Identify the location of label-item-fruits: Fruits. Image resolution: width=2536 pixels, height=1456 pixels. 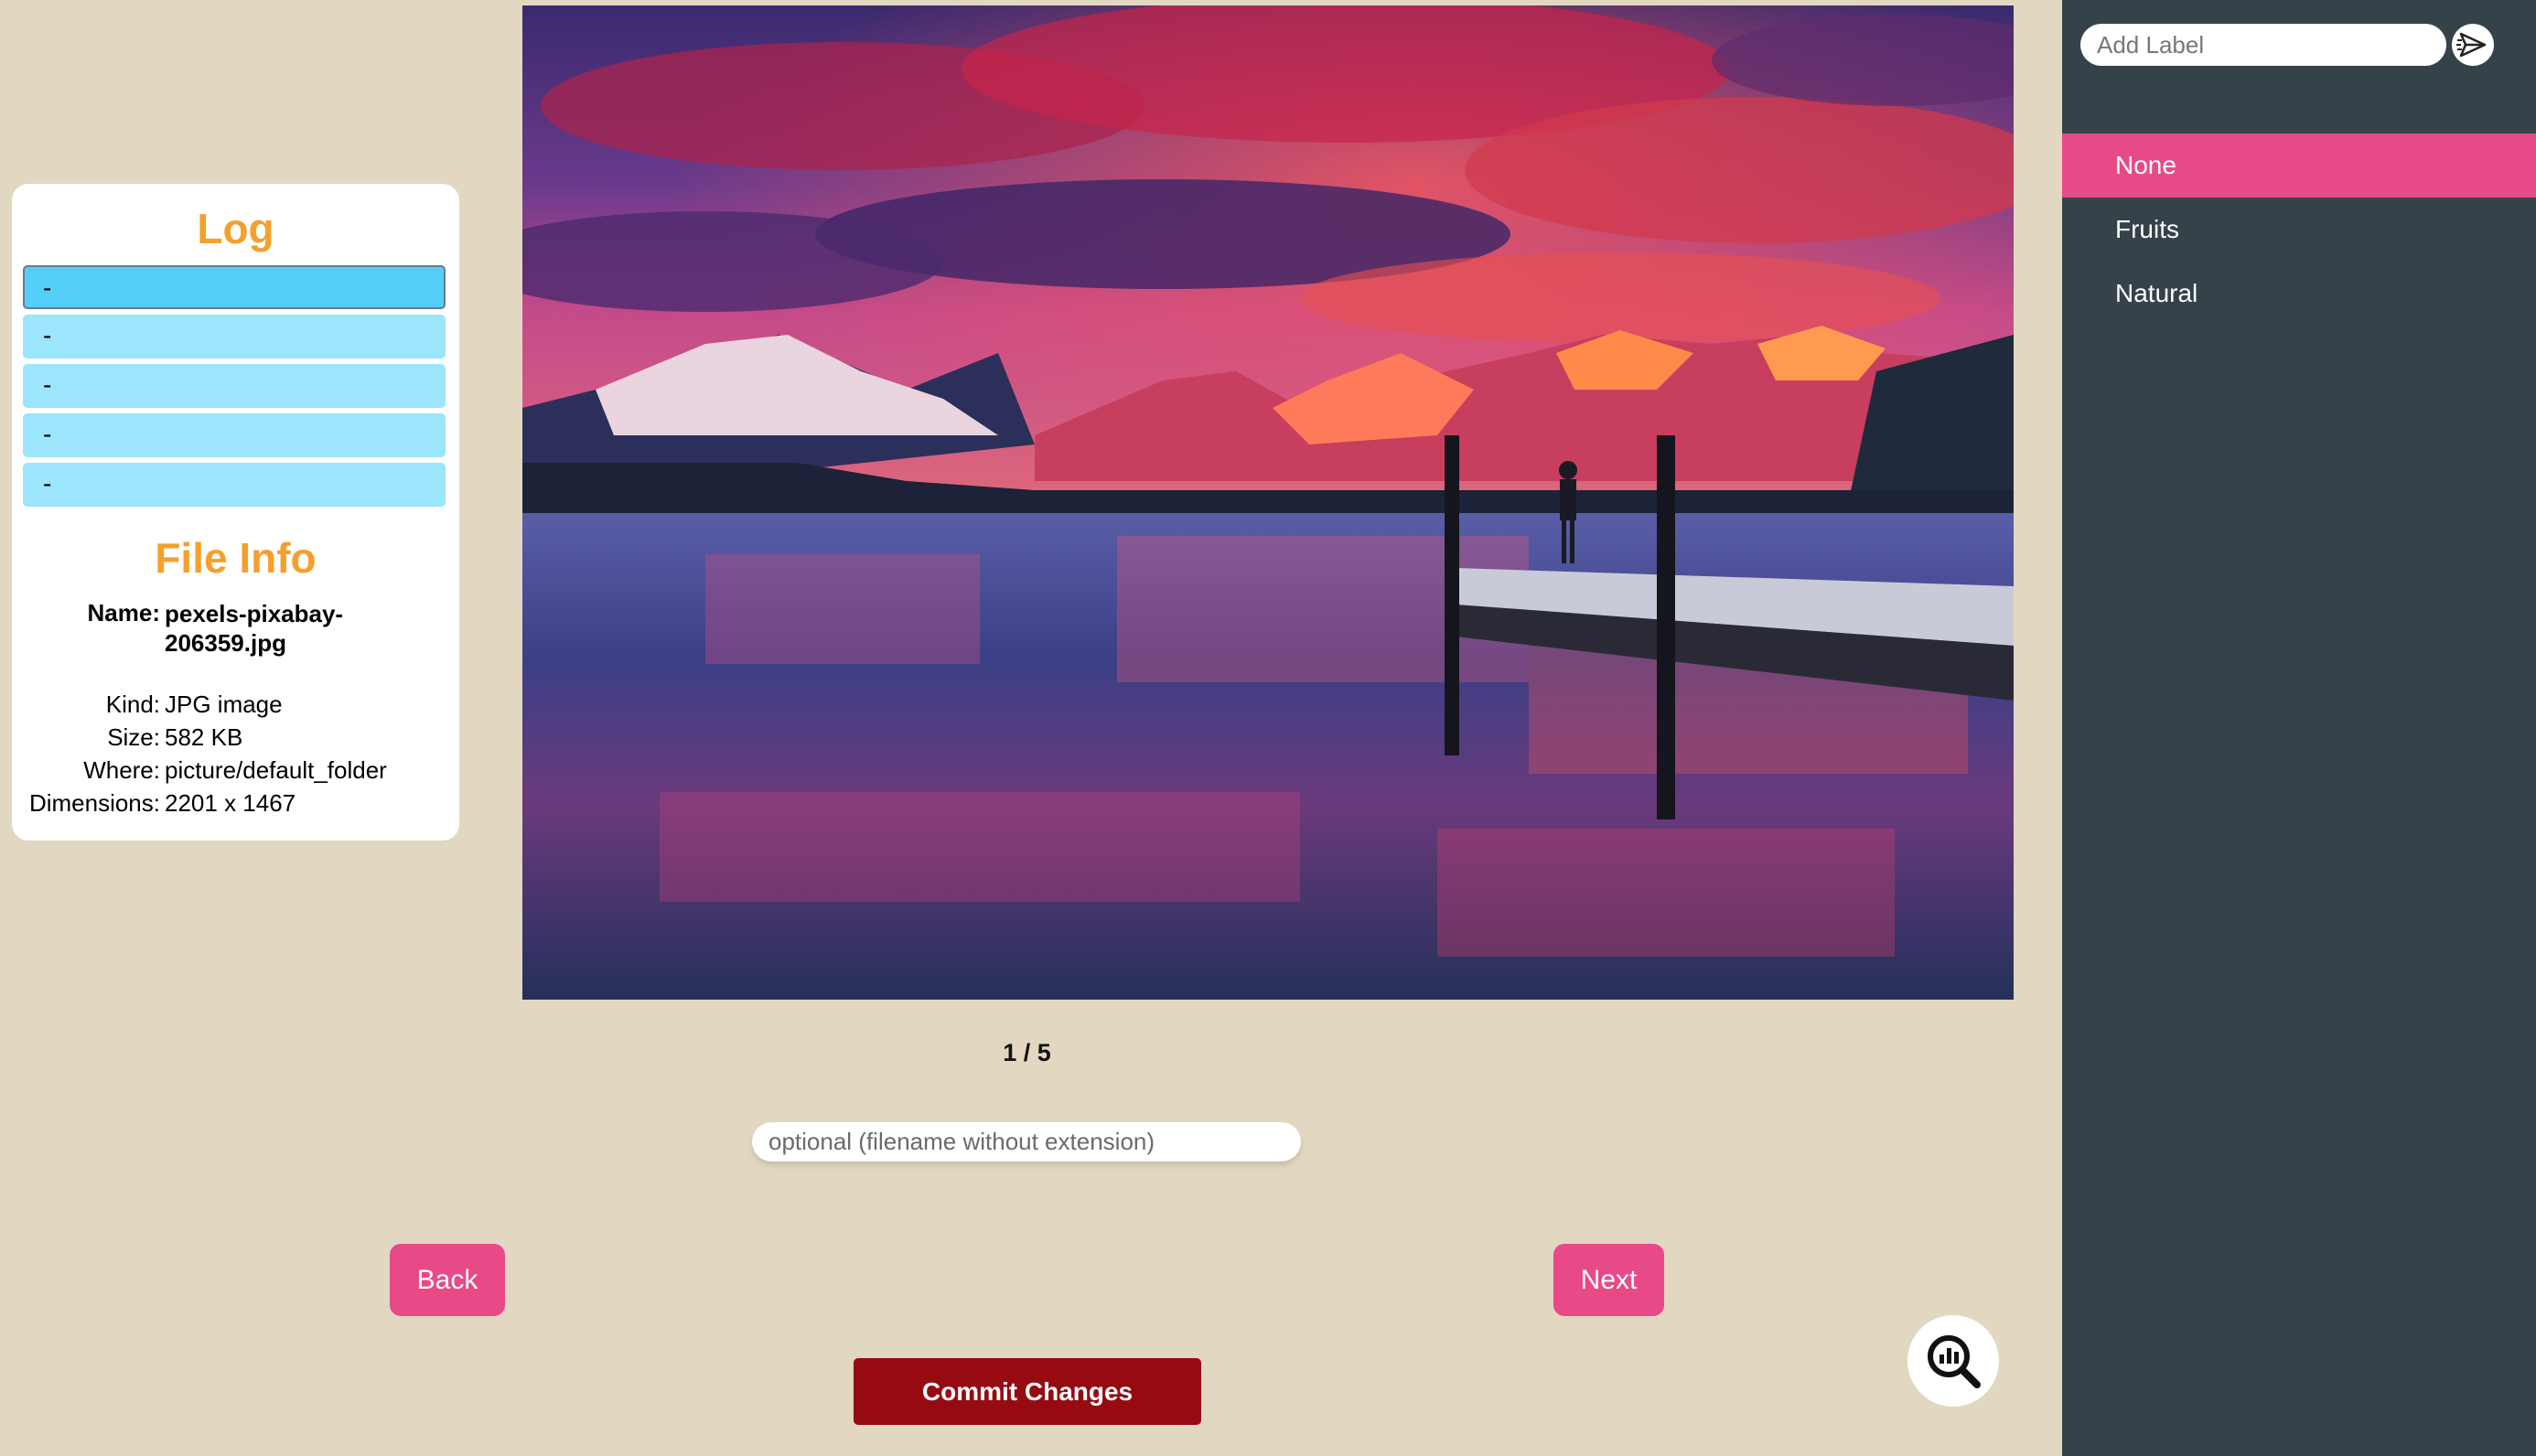
(2299, 230).